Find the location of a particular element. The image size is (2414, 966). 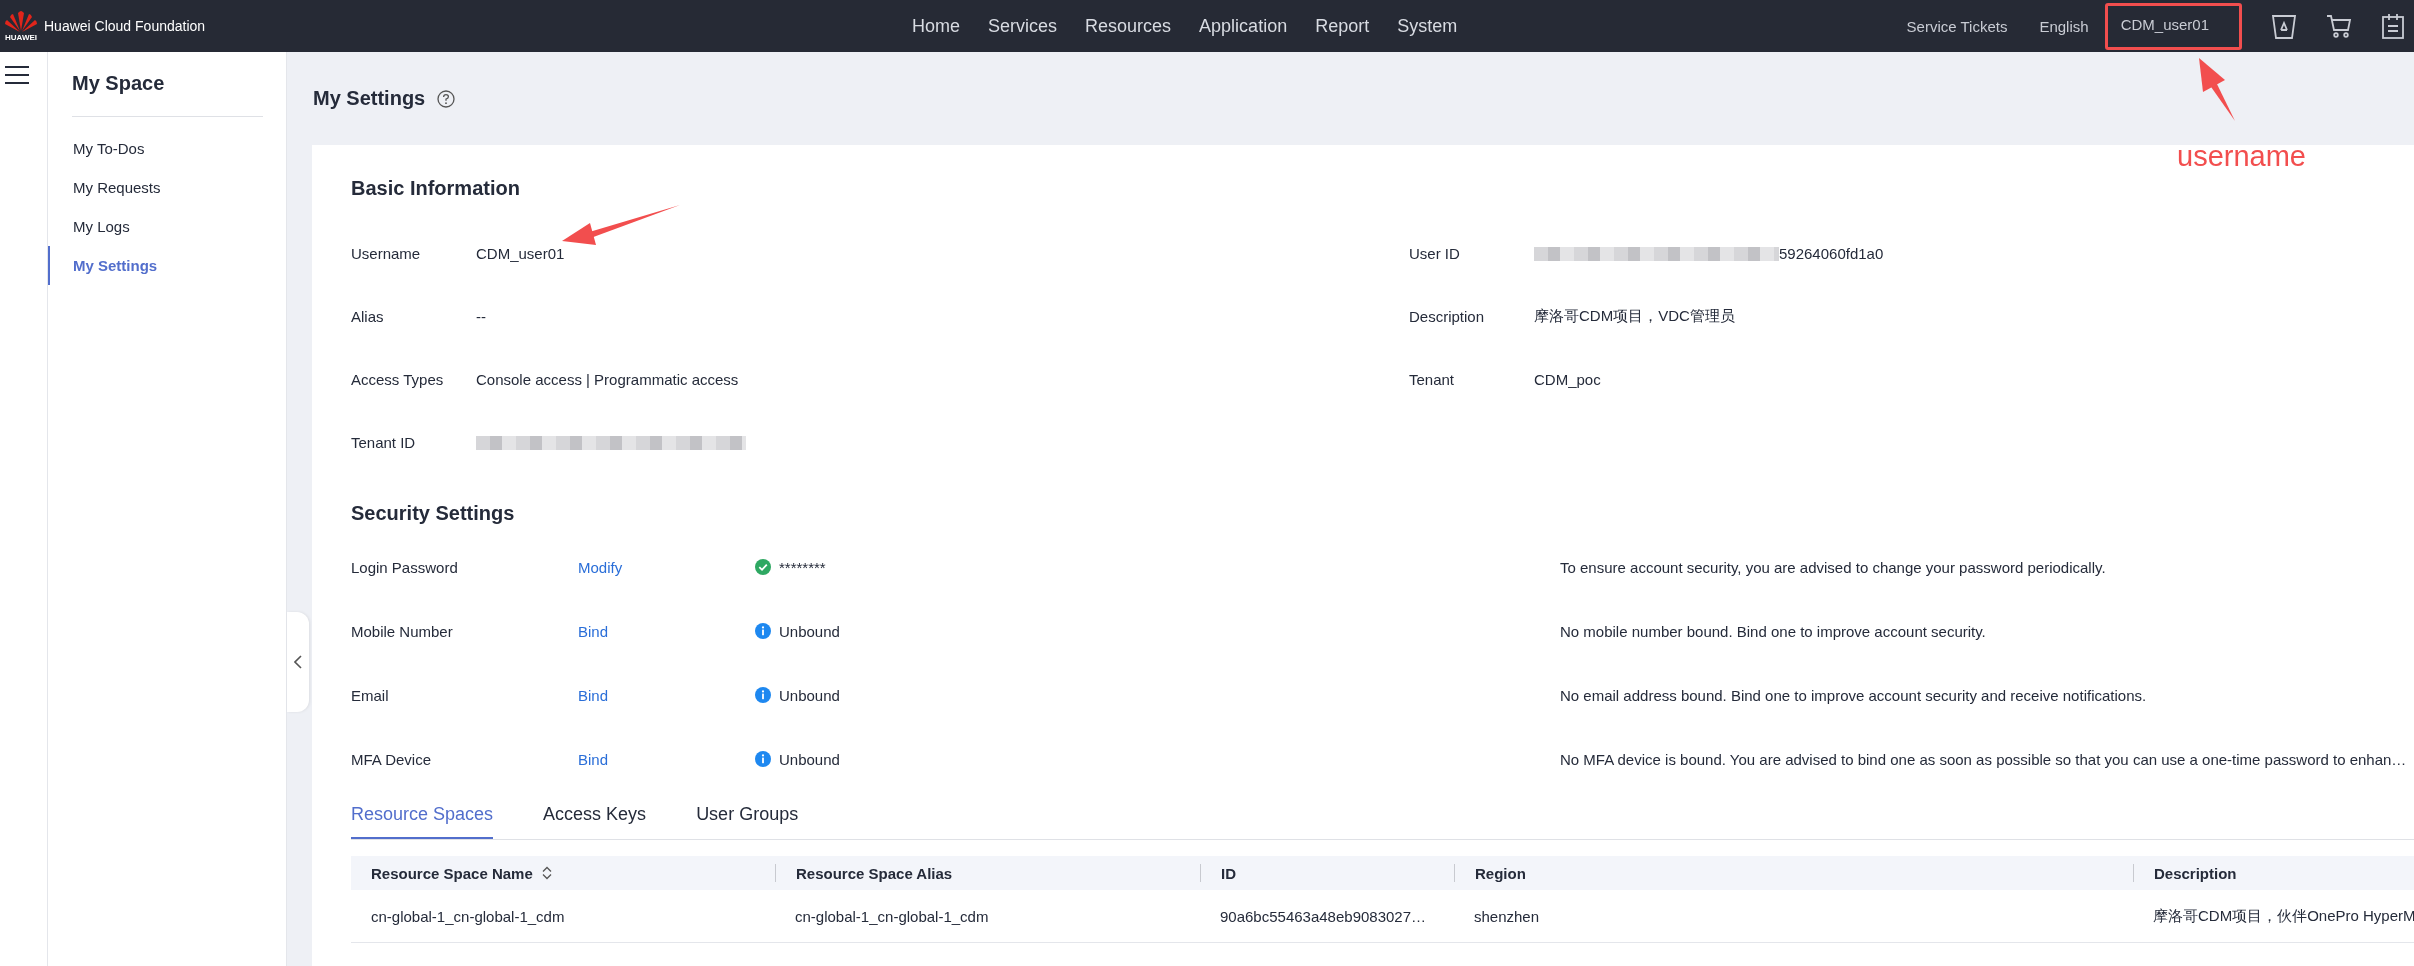

column-header: Region is located at coordinates (1500, 873).